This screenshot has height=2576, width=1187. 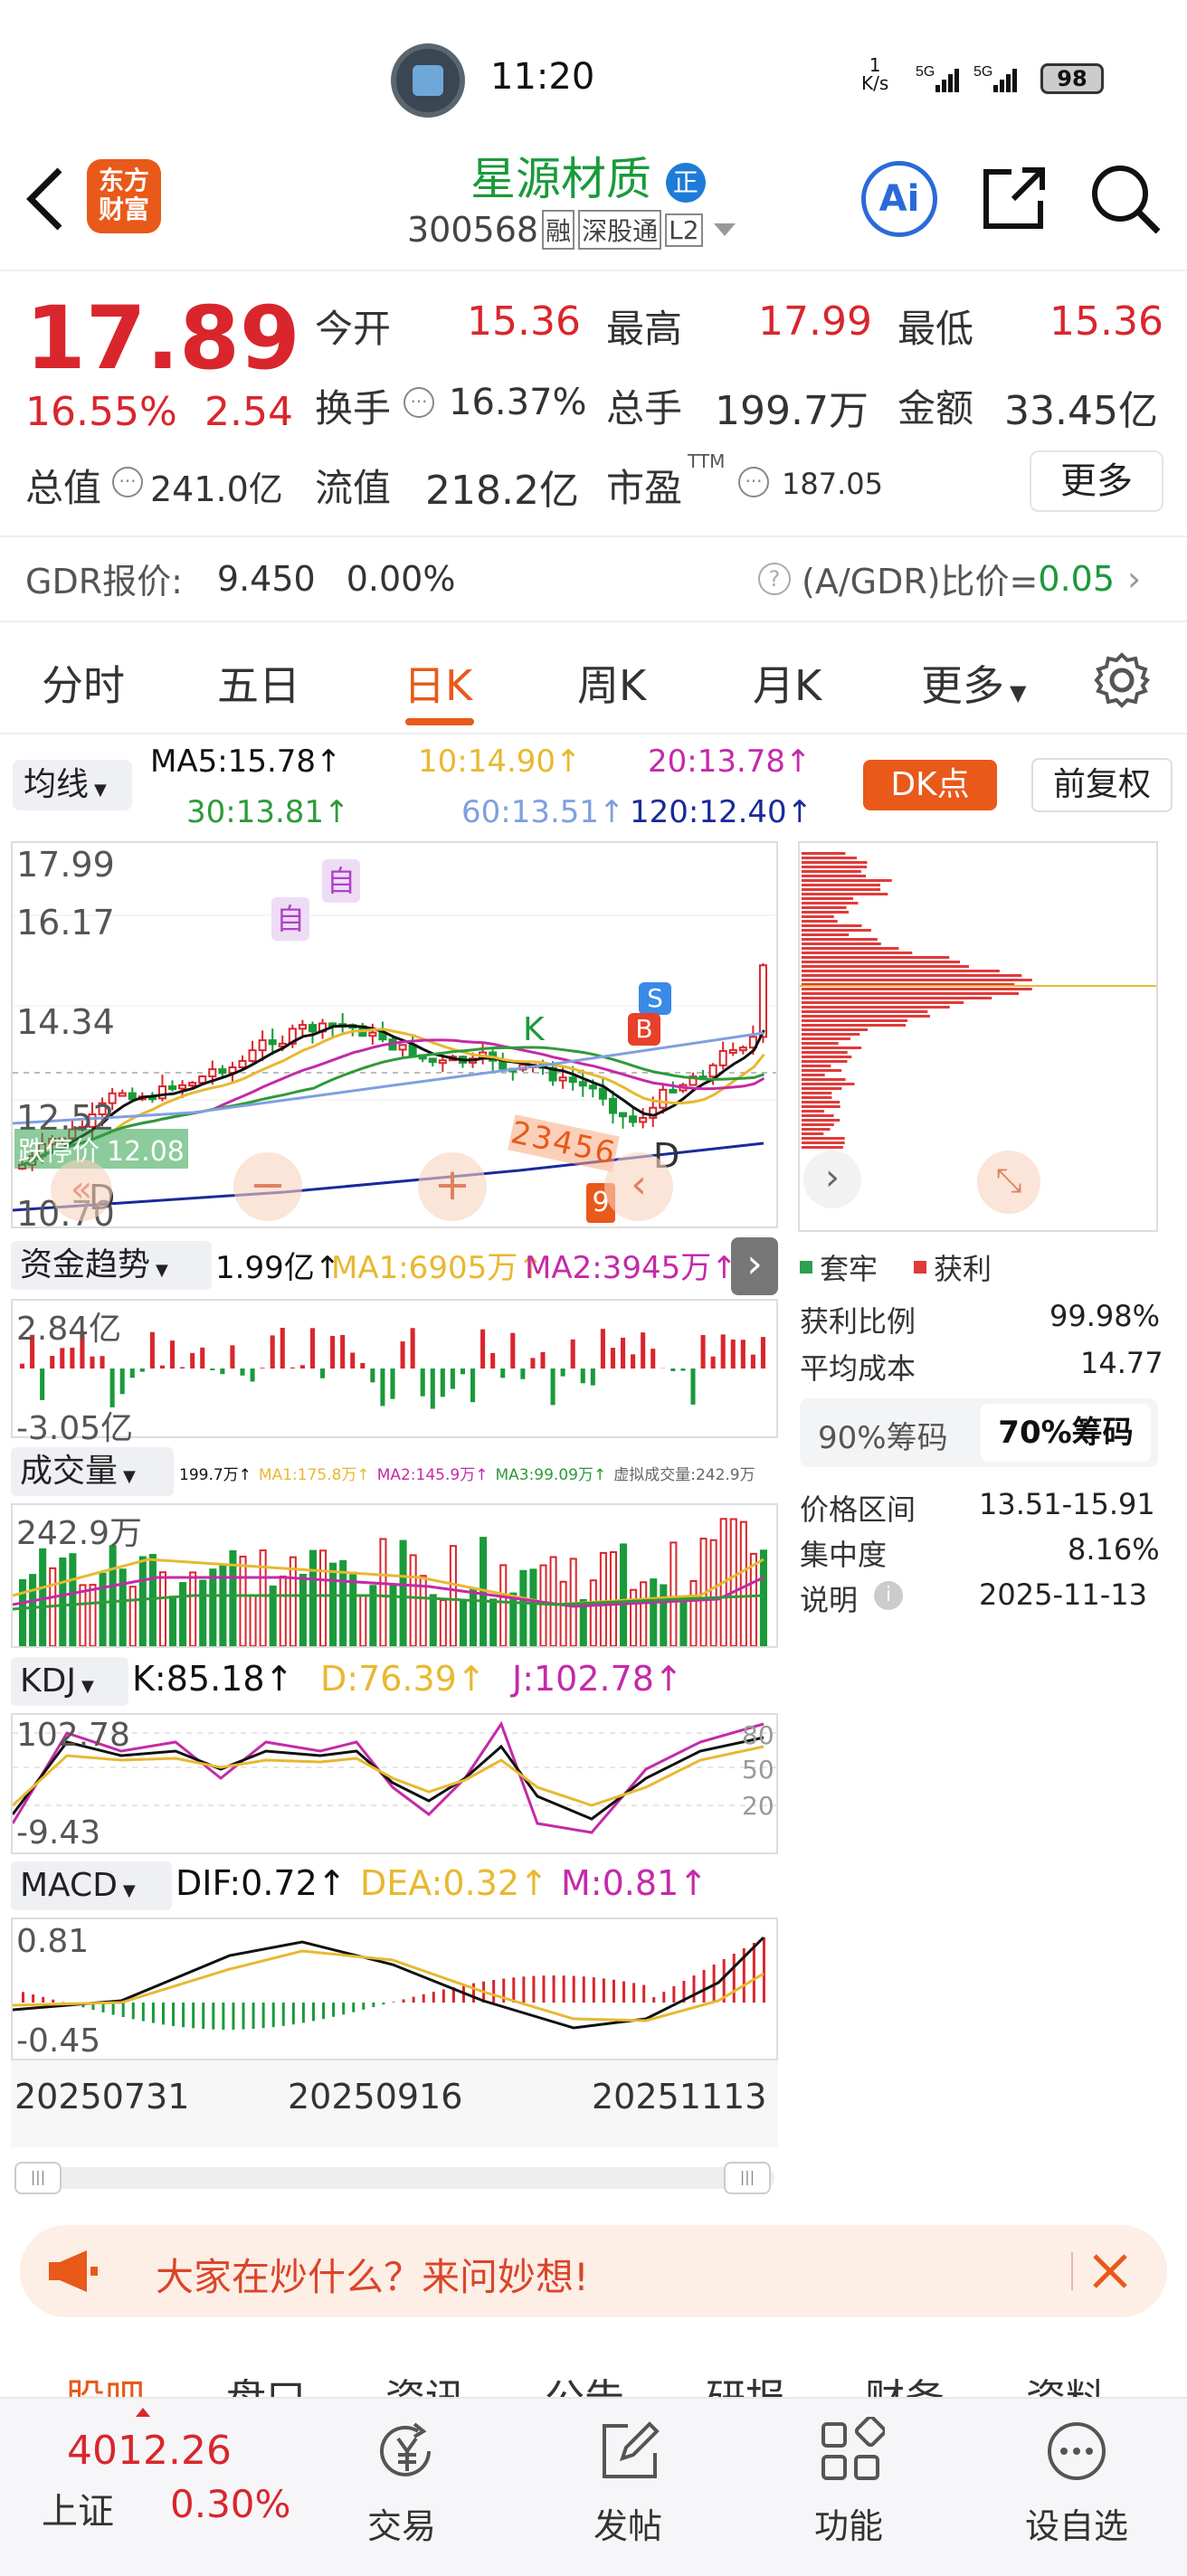 What do you see at coordinates (83, 683) in the screenshot?
I see `tab-intraday: 分时` at bounding box center [83, 683].